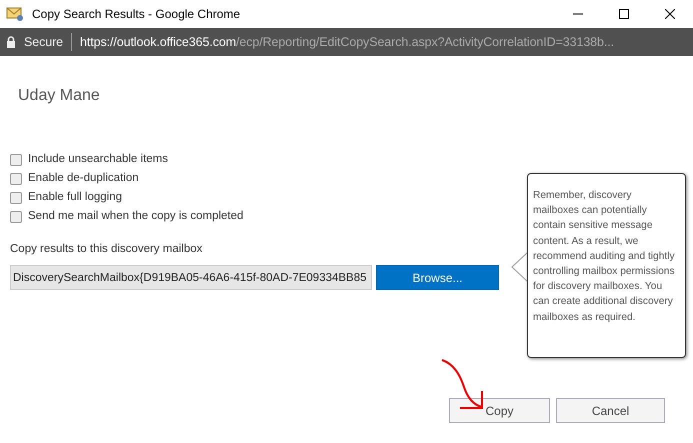 This screenshot has width=693, height=443. What do you see at coordinates (11, 42) in the screenshot?
I see `lock-icon` at bounding box center [11, 42].